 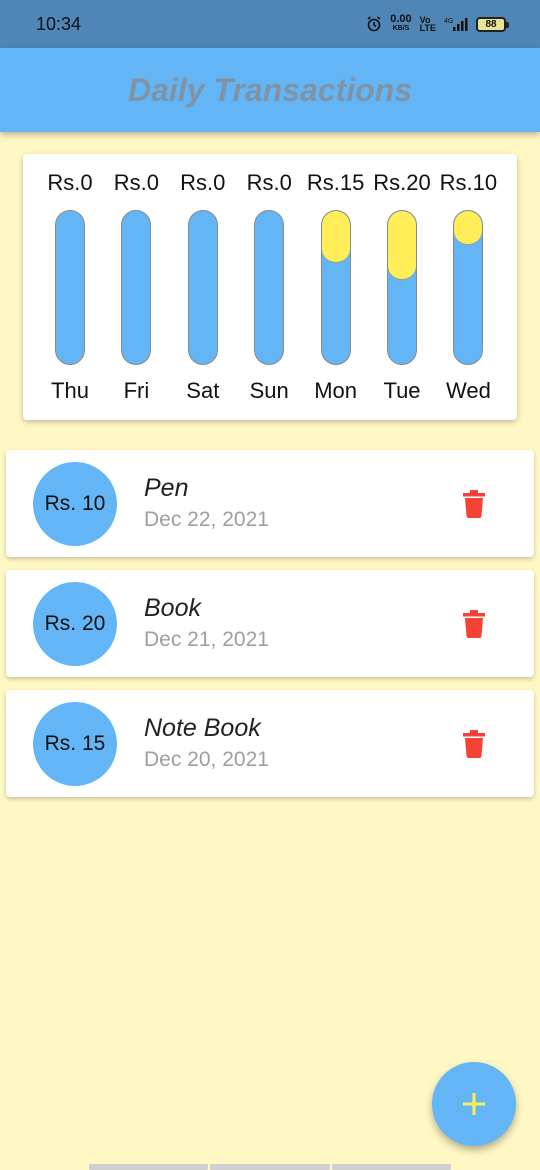 I want to click on transaction-date: Dec 22, 2021, so click(x=206, y=519).